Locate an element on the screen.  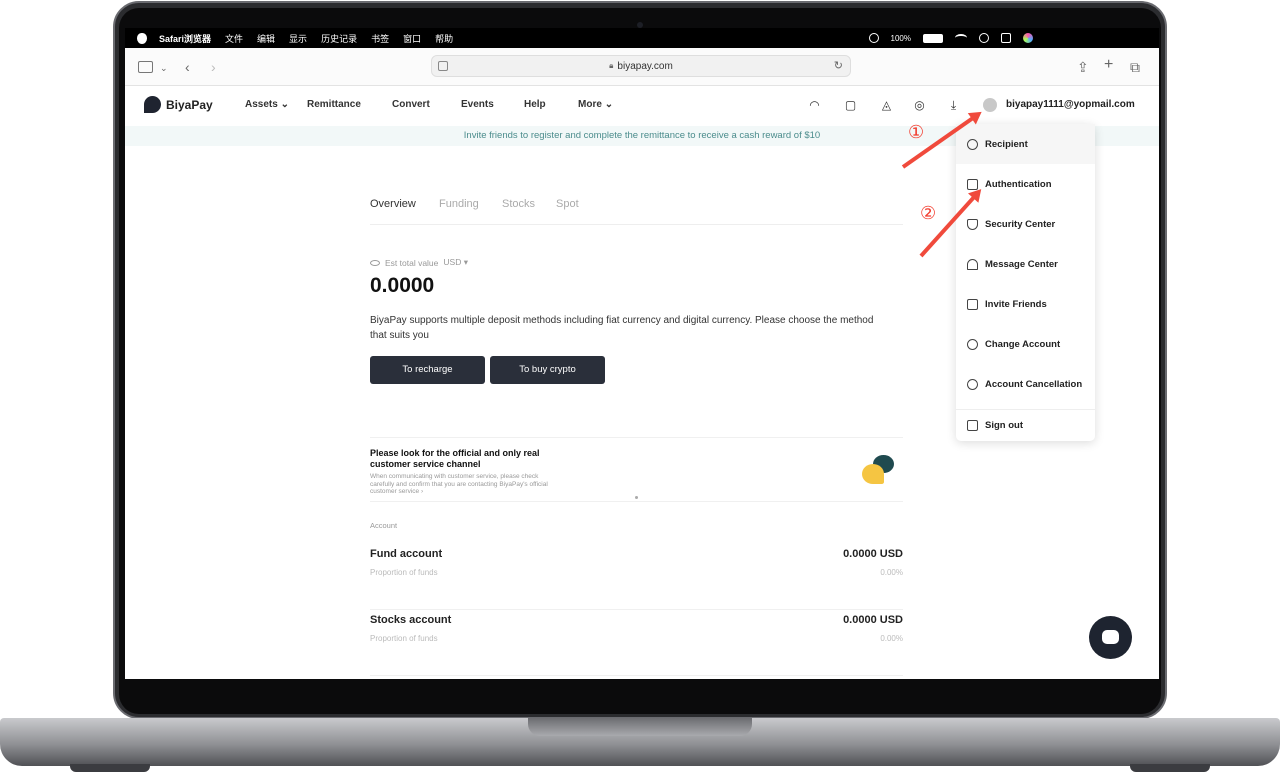
menu-history: 历史记录 is located at coordinates (339, 38).